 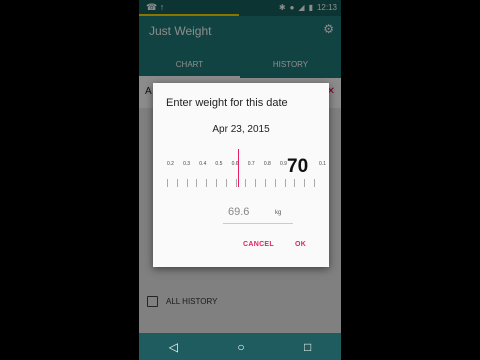 What do you see at coordinates (203, 164) in the screenshot?
I see `ruler-label: 0.4` at bounding box center [203, 164].